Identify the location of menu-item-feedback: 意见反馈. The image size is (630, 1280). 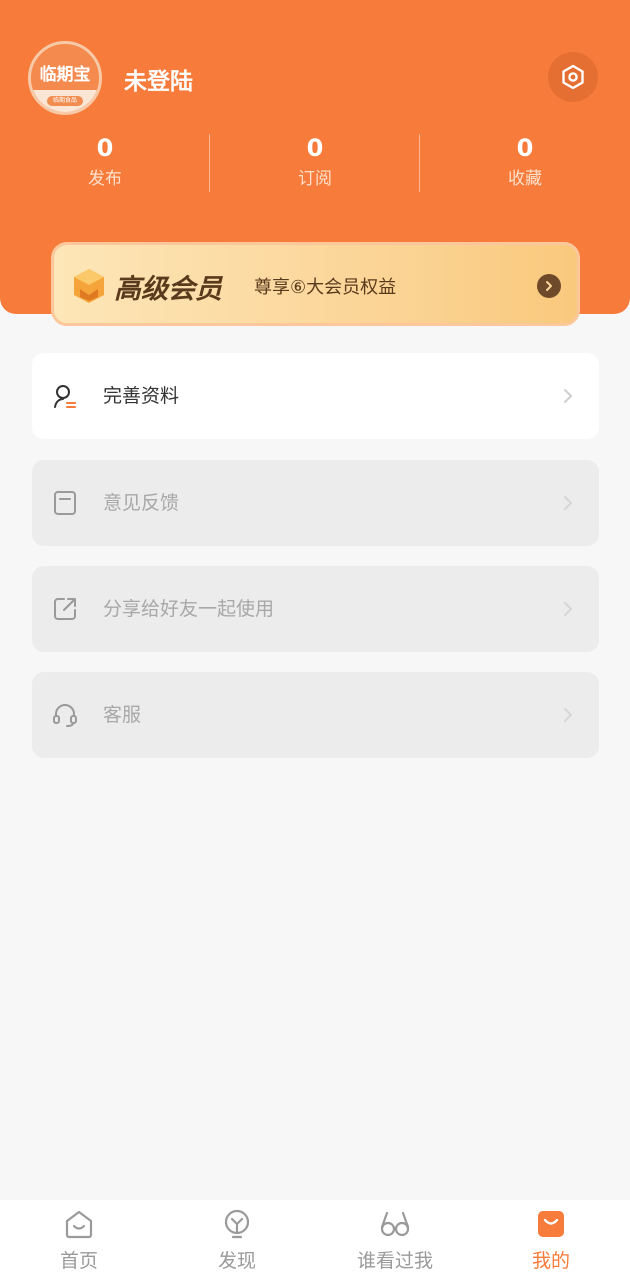
(315, 503).